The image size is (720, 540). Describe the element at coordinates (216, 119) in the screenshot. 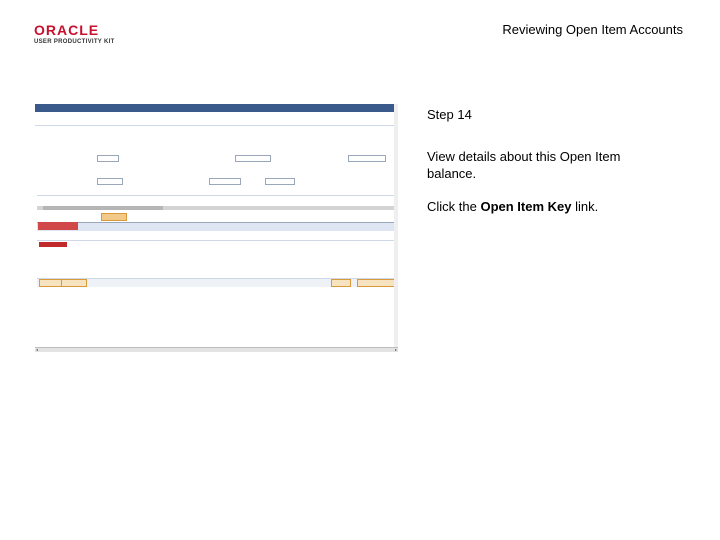

I see `screenshot-header-band` at that location.